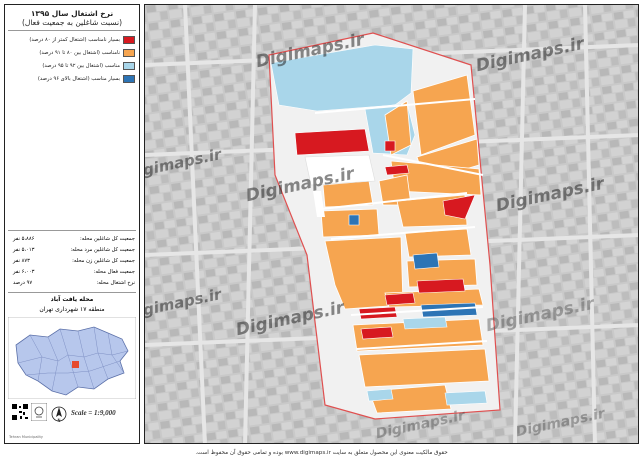  I want to click on stat-value: ۵،۰۱۳ نفر, so click(24, 250).